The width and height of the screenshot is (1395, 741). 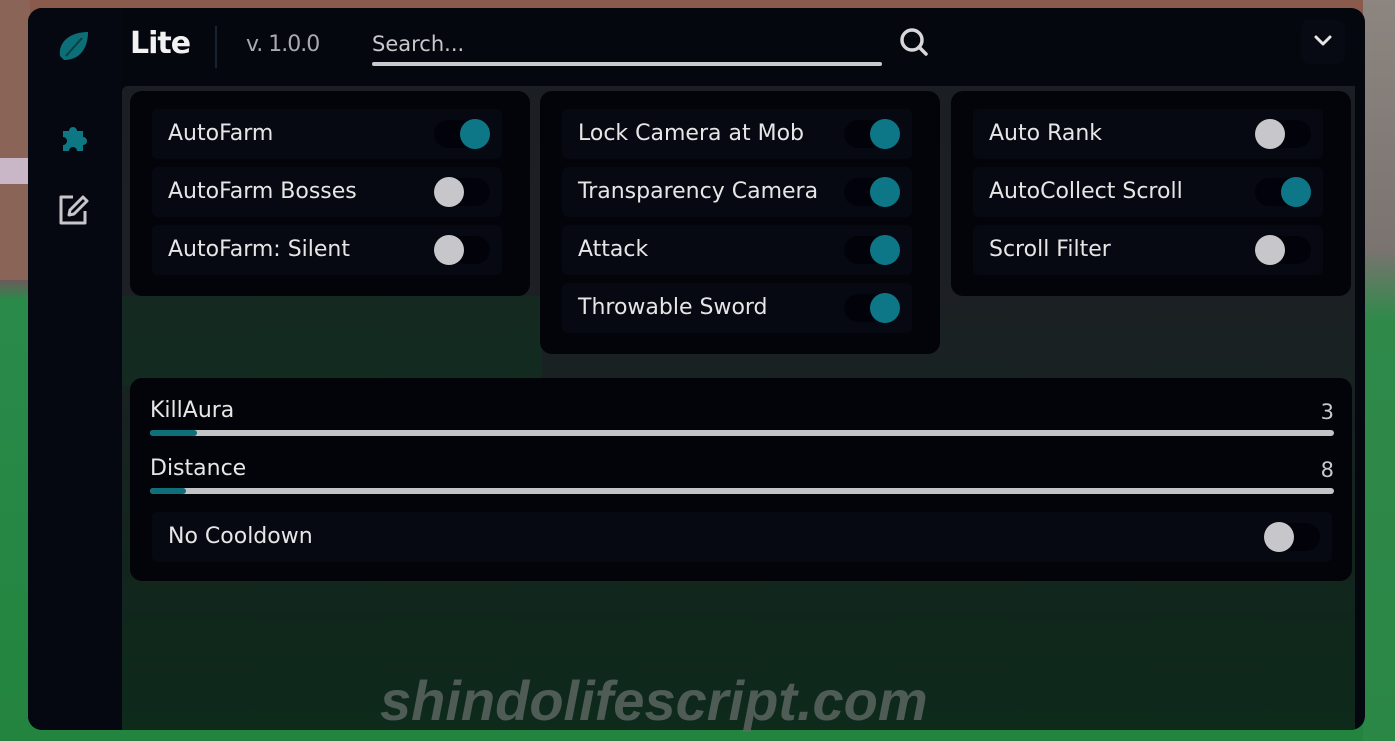 What do you see at coordinates (15, 171) in the screenshot?
I see `background-stripe` at bounding box center [15, 171].